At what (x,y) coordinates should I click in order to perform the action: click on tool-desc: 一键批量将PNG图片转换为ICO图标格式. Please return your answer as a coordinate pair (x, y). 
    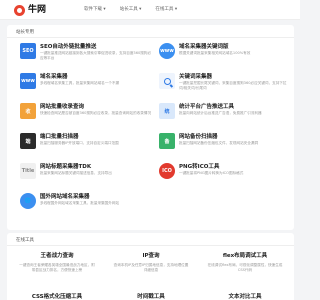
    Looking at the image, I should click on (211, 173).